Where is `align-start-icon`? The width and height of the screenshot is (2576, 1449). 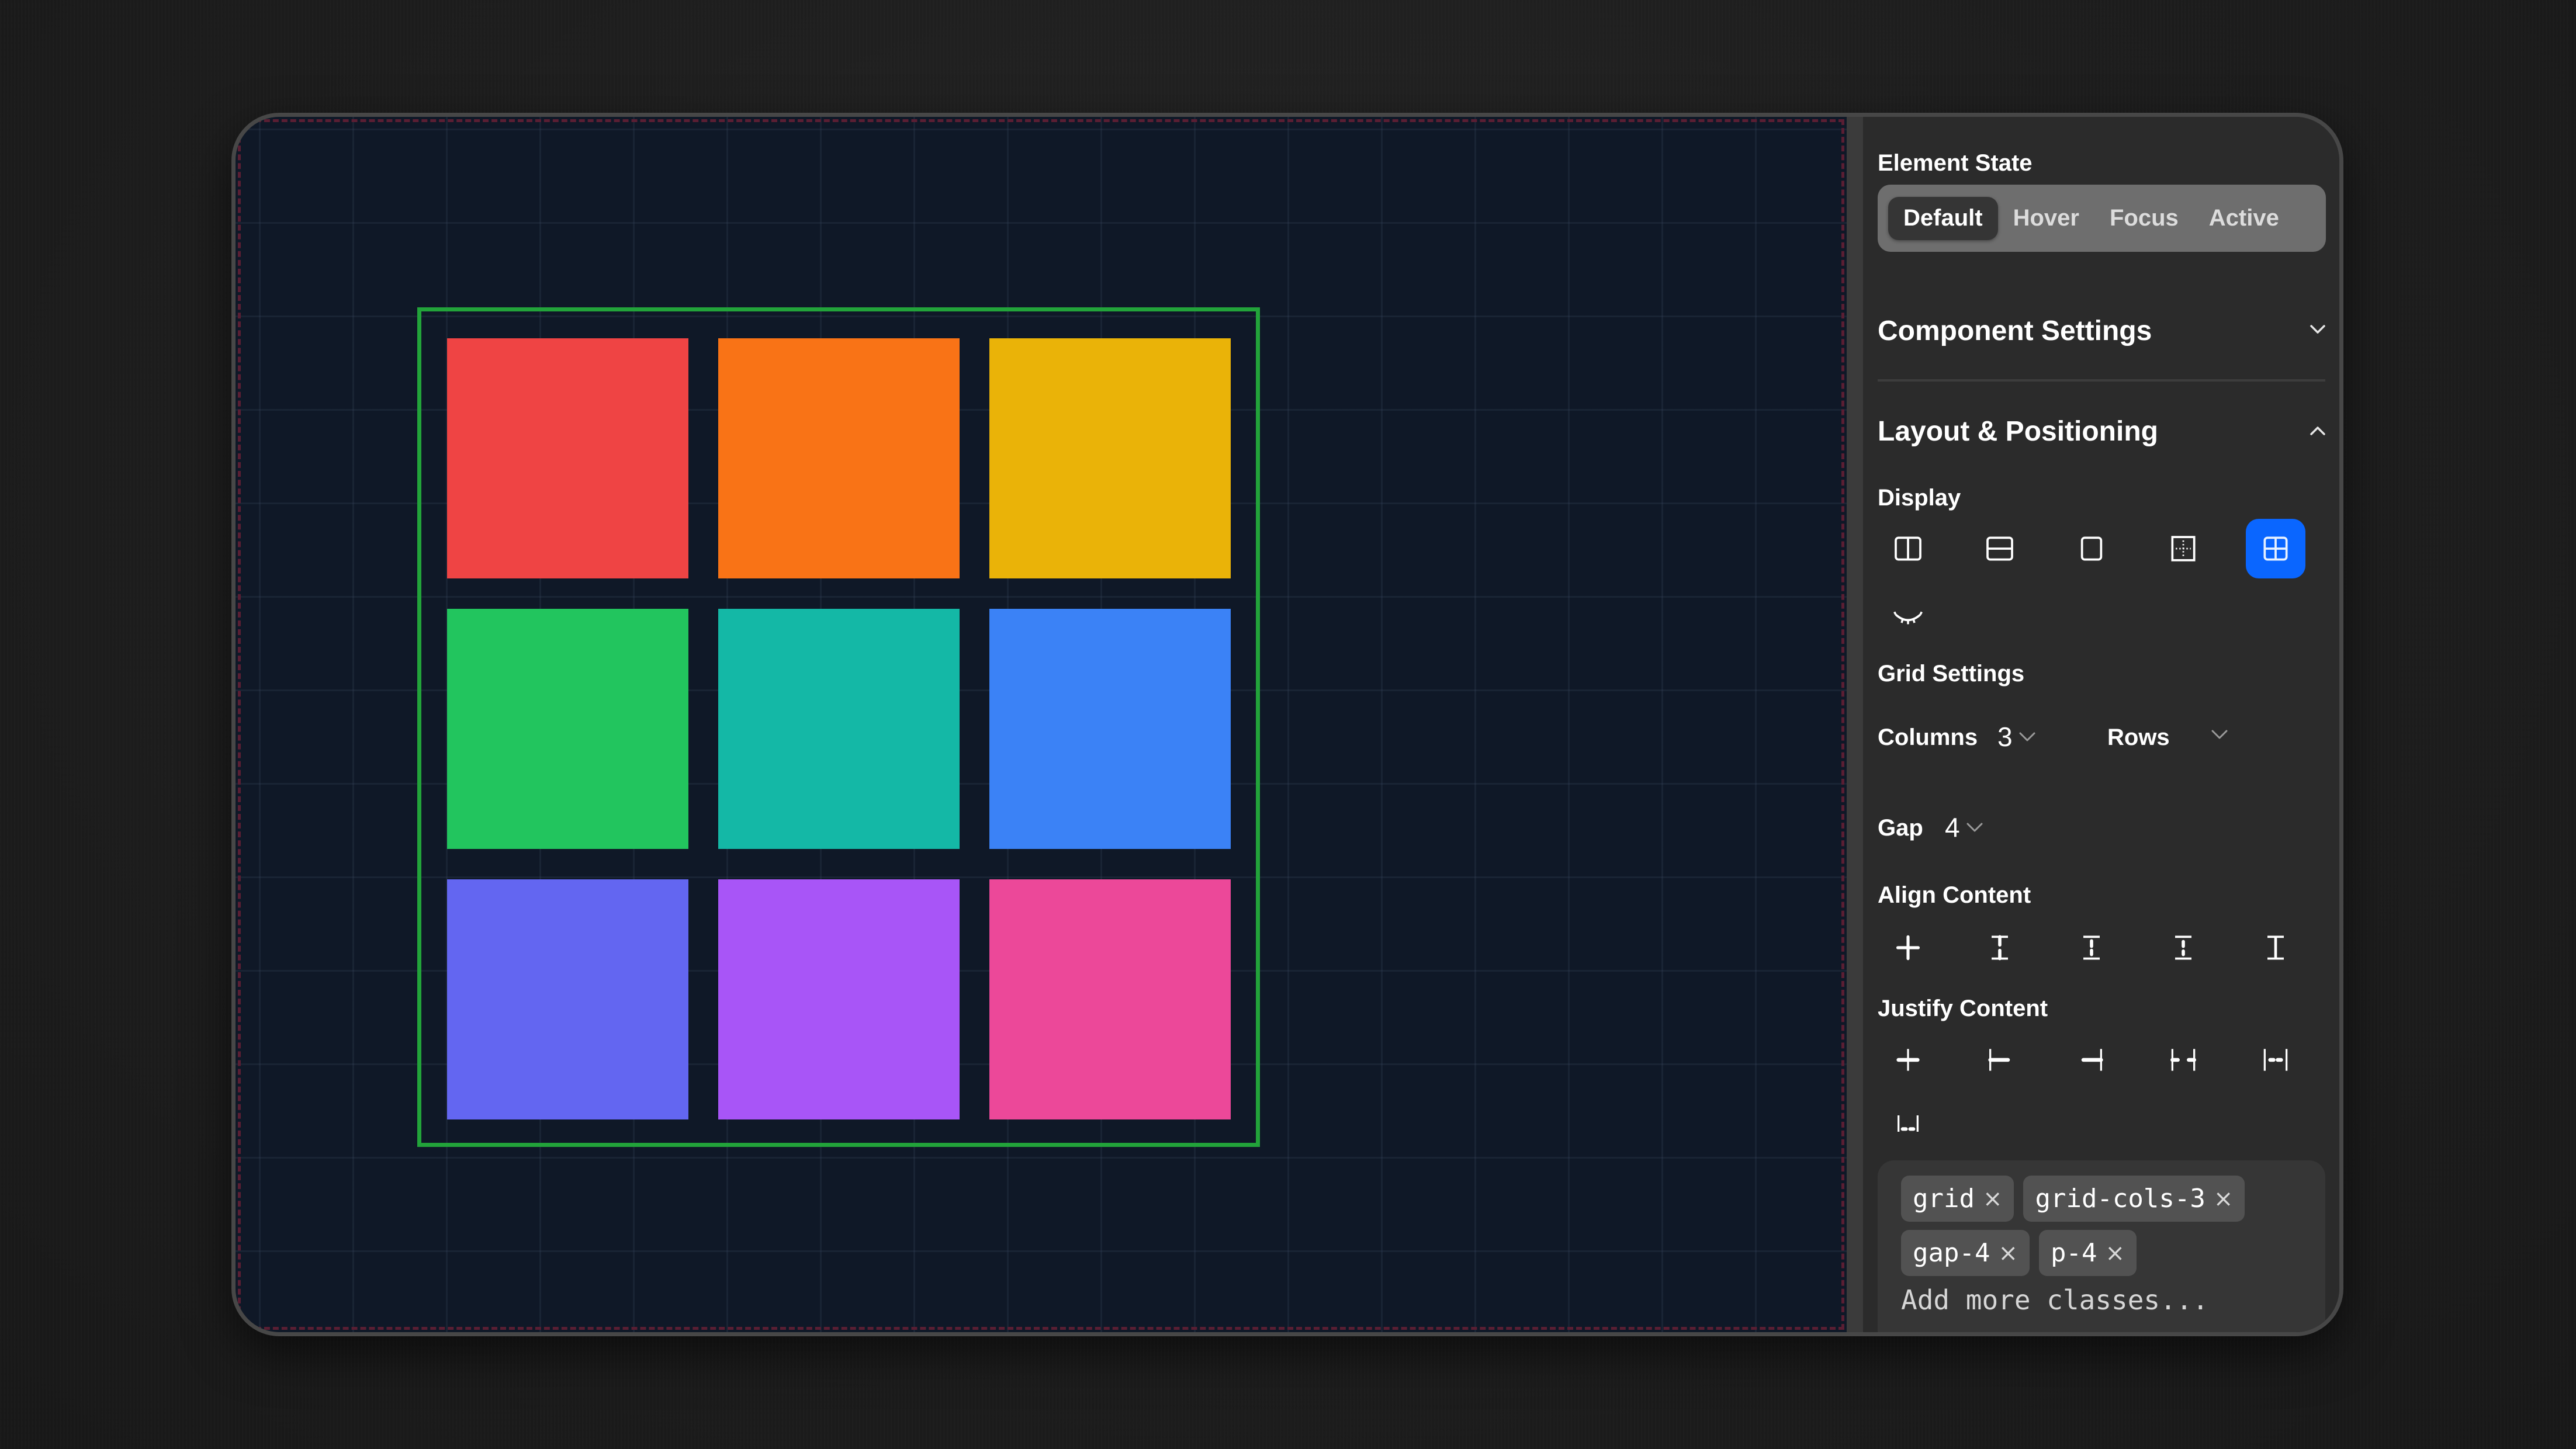
align-start-icon is located at coordinates (2000, 948).